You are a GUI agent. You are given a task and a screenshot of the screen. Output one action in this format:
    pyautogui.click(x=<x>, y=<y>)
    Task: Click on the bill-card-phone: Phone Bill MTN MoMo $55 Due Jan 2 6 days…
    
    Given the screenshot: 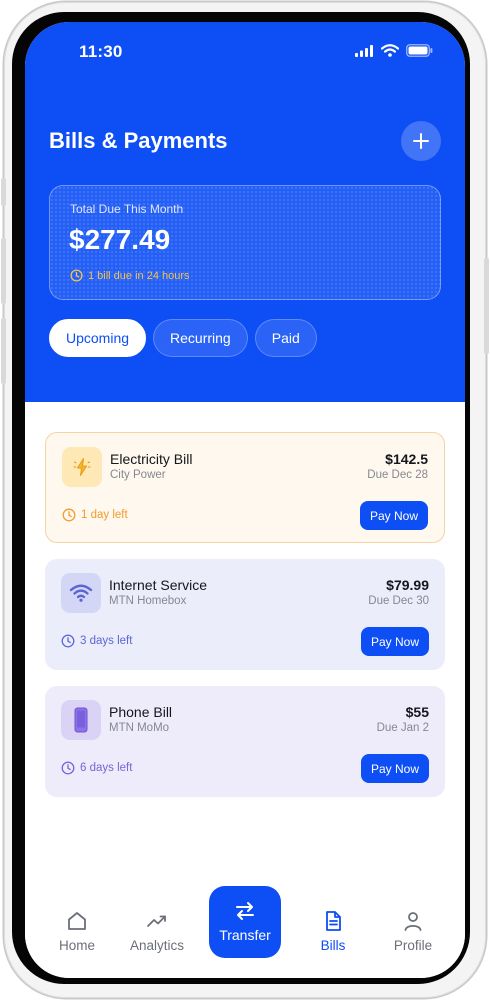 What is the action you would take?
    pyautogui.click(x=245, y=741)
    